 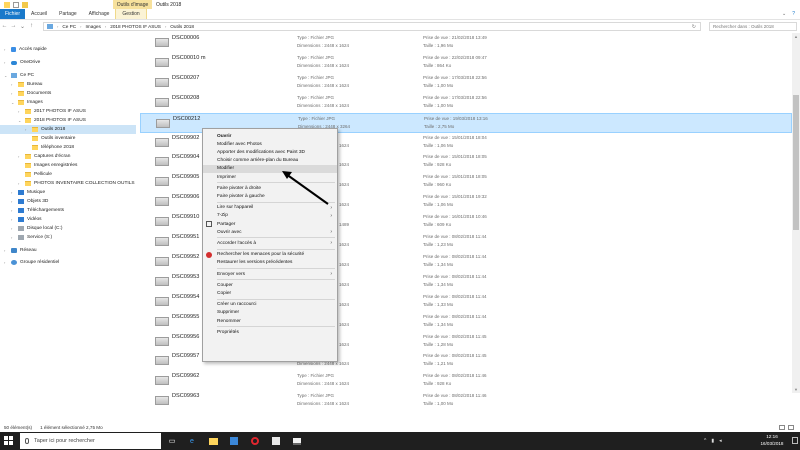 What do you see at coordinates (67, 183) in the screenshot?
I see `nav-item: › PHOTOS INVENTAIRE COLLECTION OUTILS` at bounding box center [67, 183].